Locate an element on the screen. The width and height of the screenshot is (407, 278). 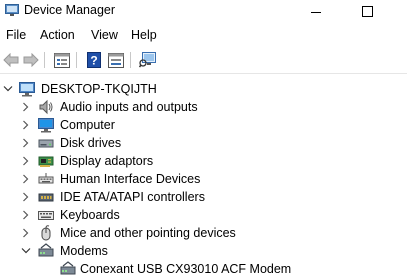
update-driver-icon is located at coordinates (116, 60).